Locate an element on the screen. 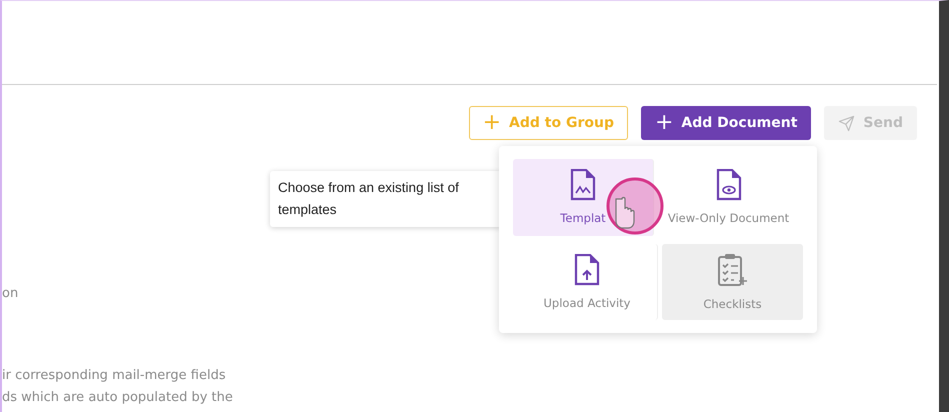 The width and height of the screenshot is (949, 412). body-text: ds which are auto populated by the is located at coordinates (118, 398).